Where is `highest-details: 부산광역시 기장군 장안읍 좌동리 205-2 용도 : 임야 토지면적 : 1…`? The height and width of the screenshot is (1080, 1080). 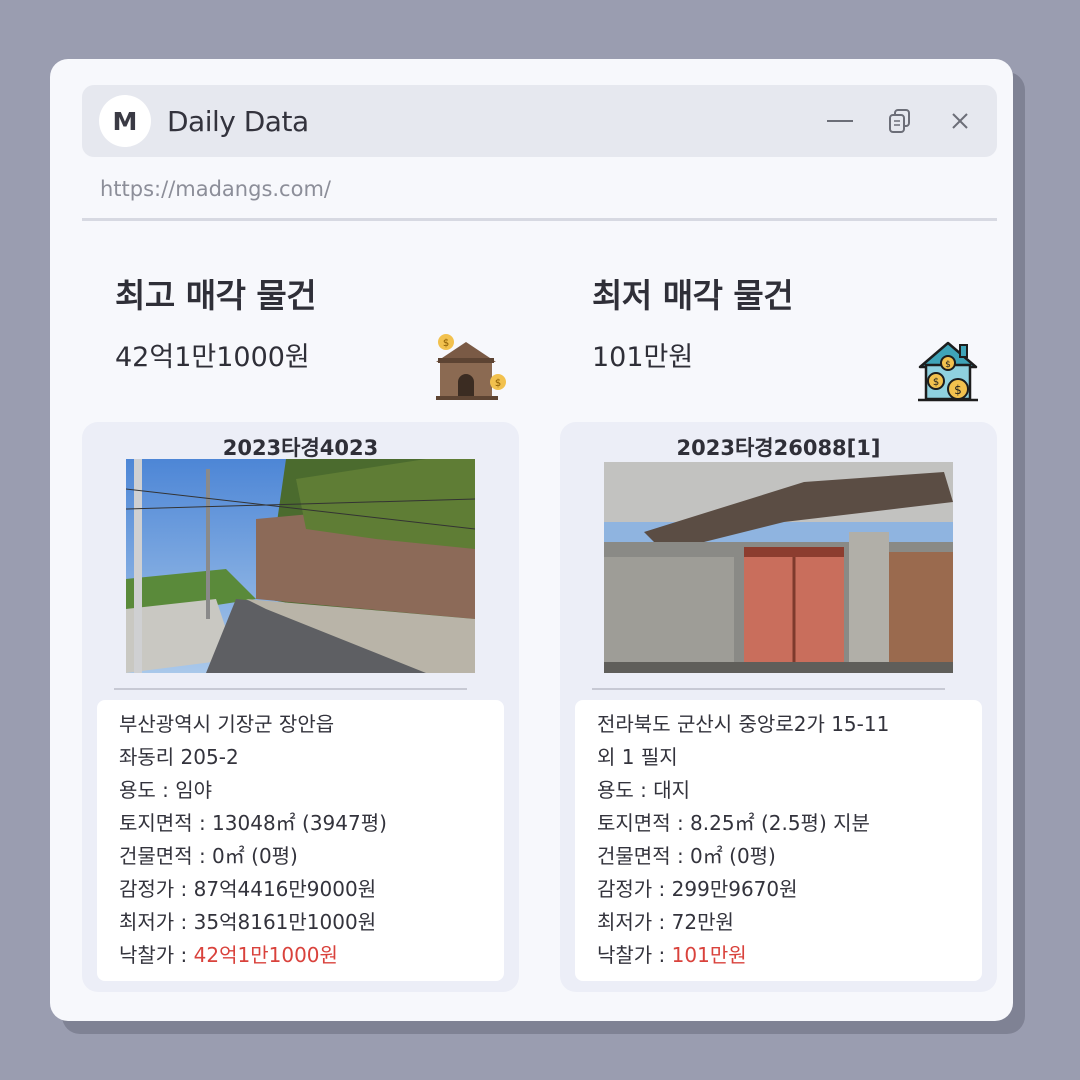 highest-details: 부산광역시 기장군 장안읍 좌동리 205-2 용도 : 임야 토지면적 : 1… is located at coordinates (300, 840).